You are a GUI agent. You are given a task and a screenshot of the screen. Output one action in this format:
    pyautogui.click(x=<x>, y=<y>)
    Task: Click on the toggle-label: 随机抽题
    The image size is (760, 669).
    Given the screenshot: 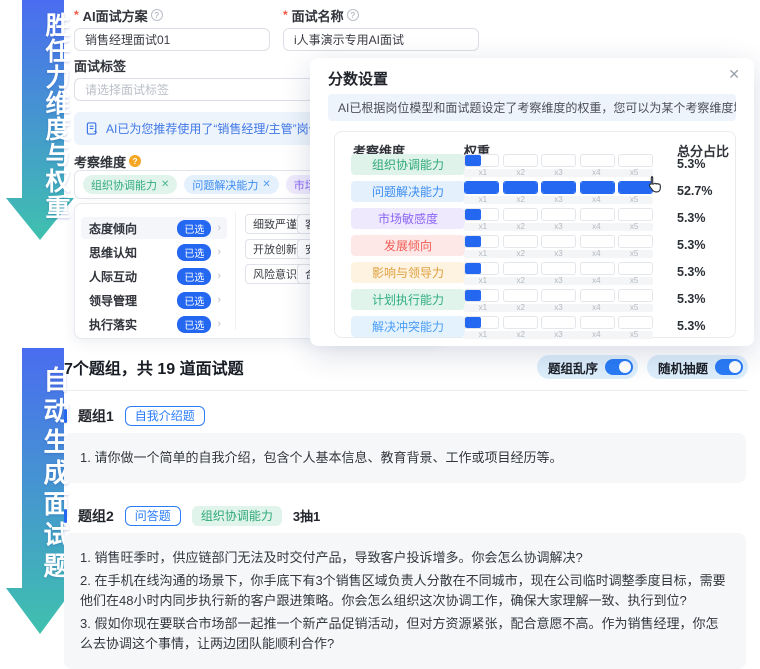 What is the action you would take?
    pyautogui.click(x=682, y=368)
    